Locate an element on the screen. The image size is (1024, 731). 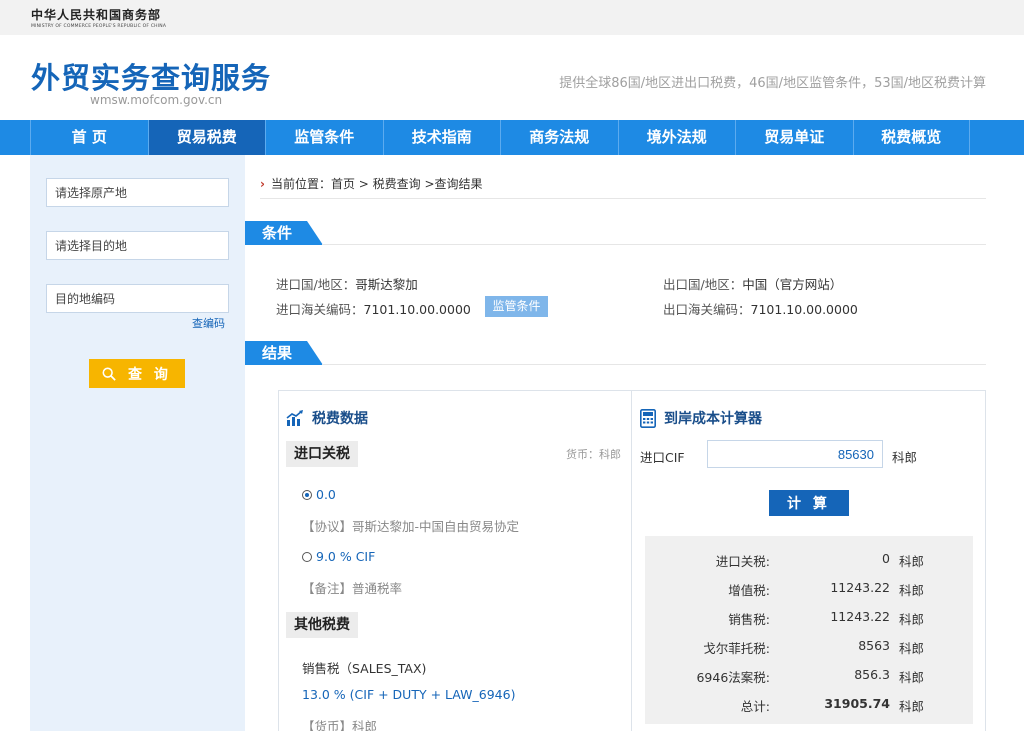
rate-option-general: 9.0 % CIF is located at coordinates (338, 556).